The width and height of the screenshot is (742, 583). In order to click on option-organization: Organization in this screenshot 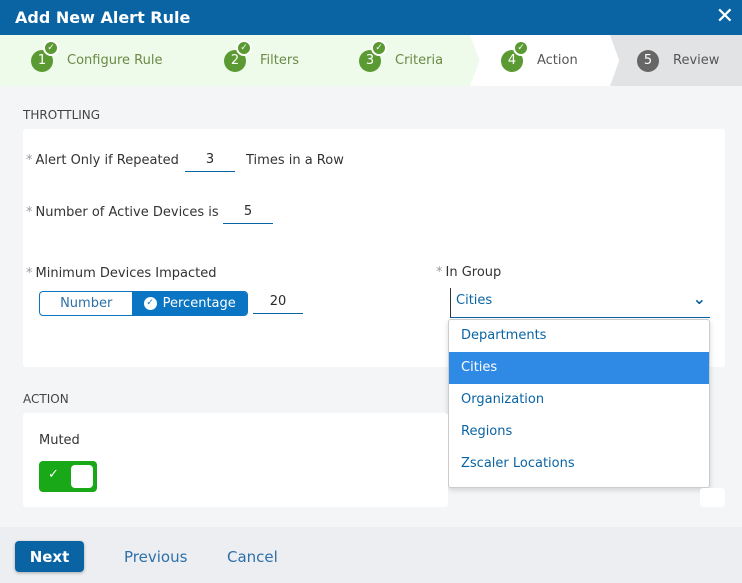, I will do `click(579, 400)`.